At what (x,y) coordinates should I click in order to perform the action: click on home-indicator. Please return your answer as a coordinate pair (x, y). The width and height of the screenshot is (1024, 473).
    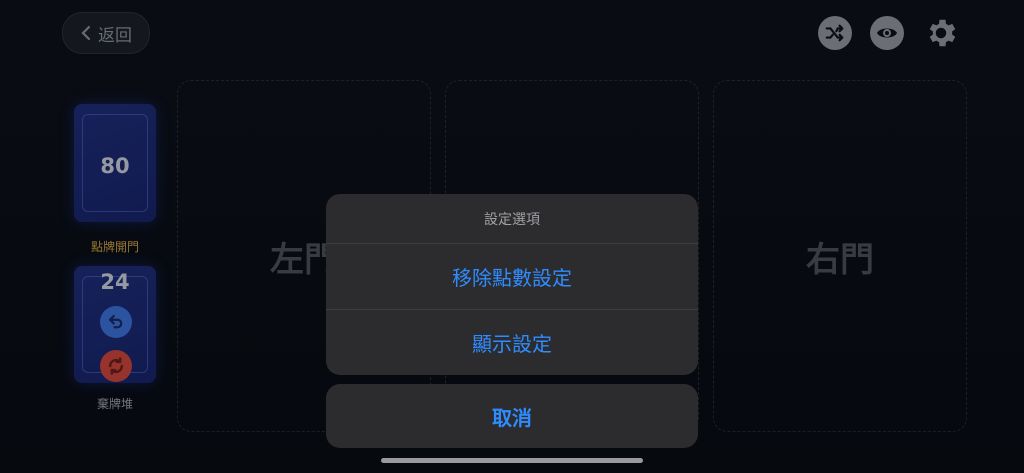
    Looking at the image, I should click on (512, 460).